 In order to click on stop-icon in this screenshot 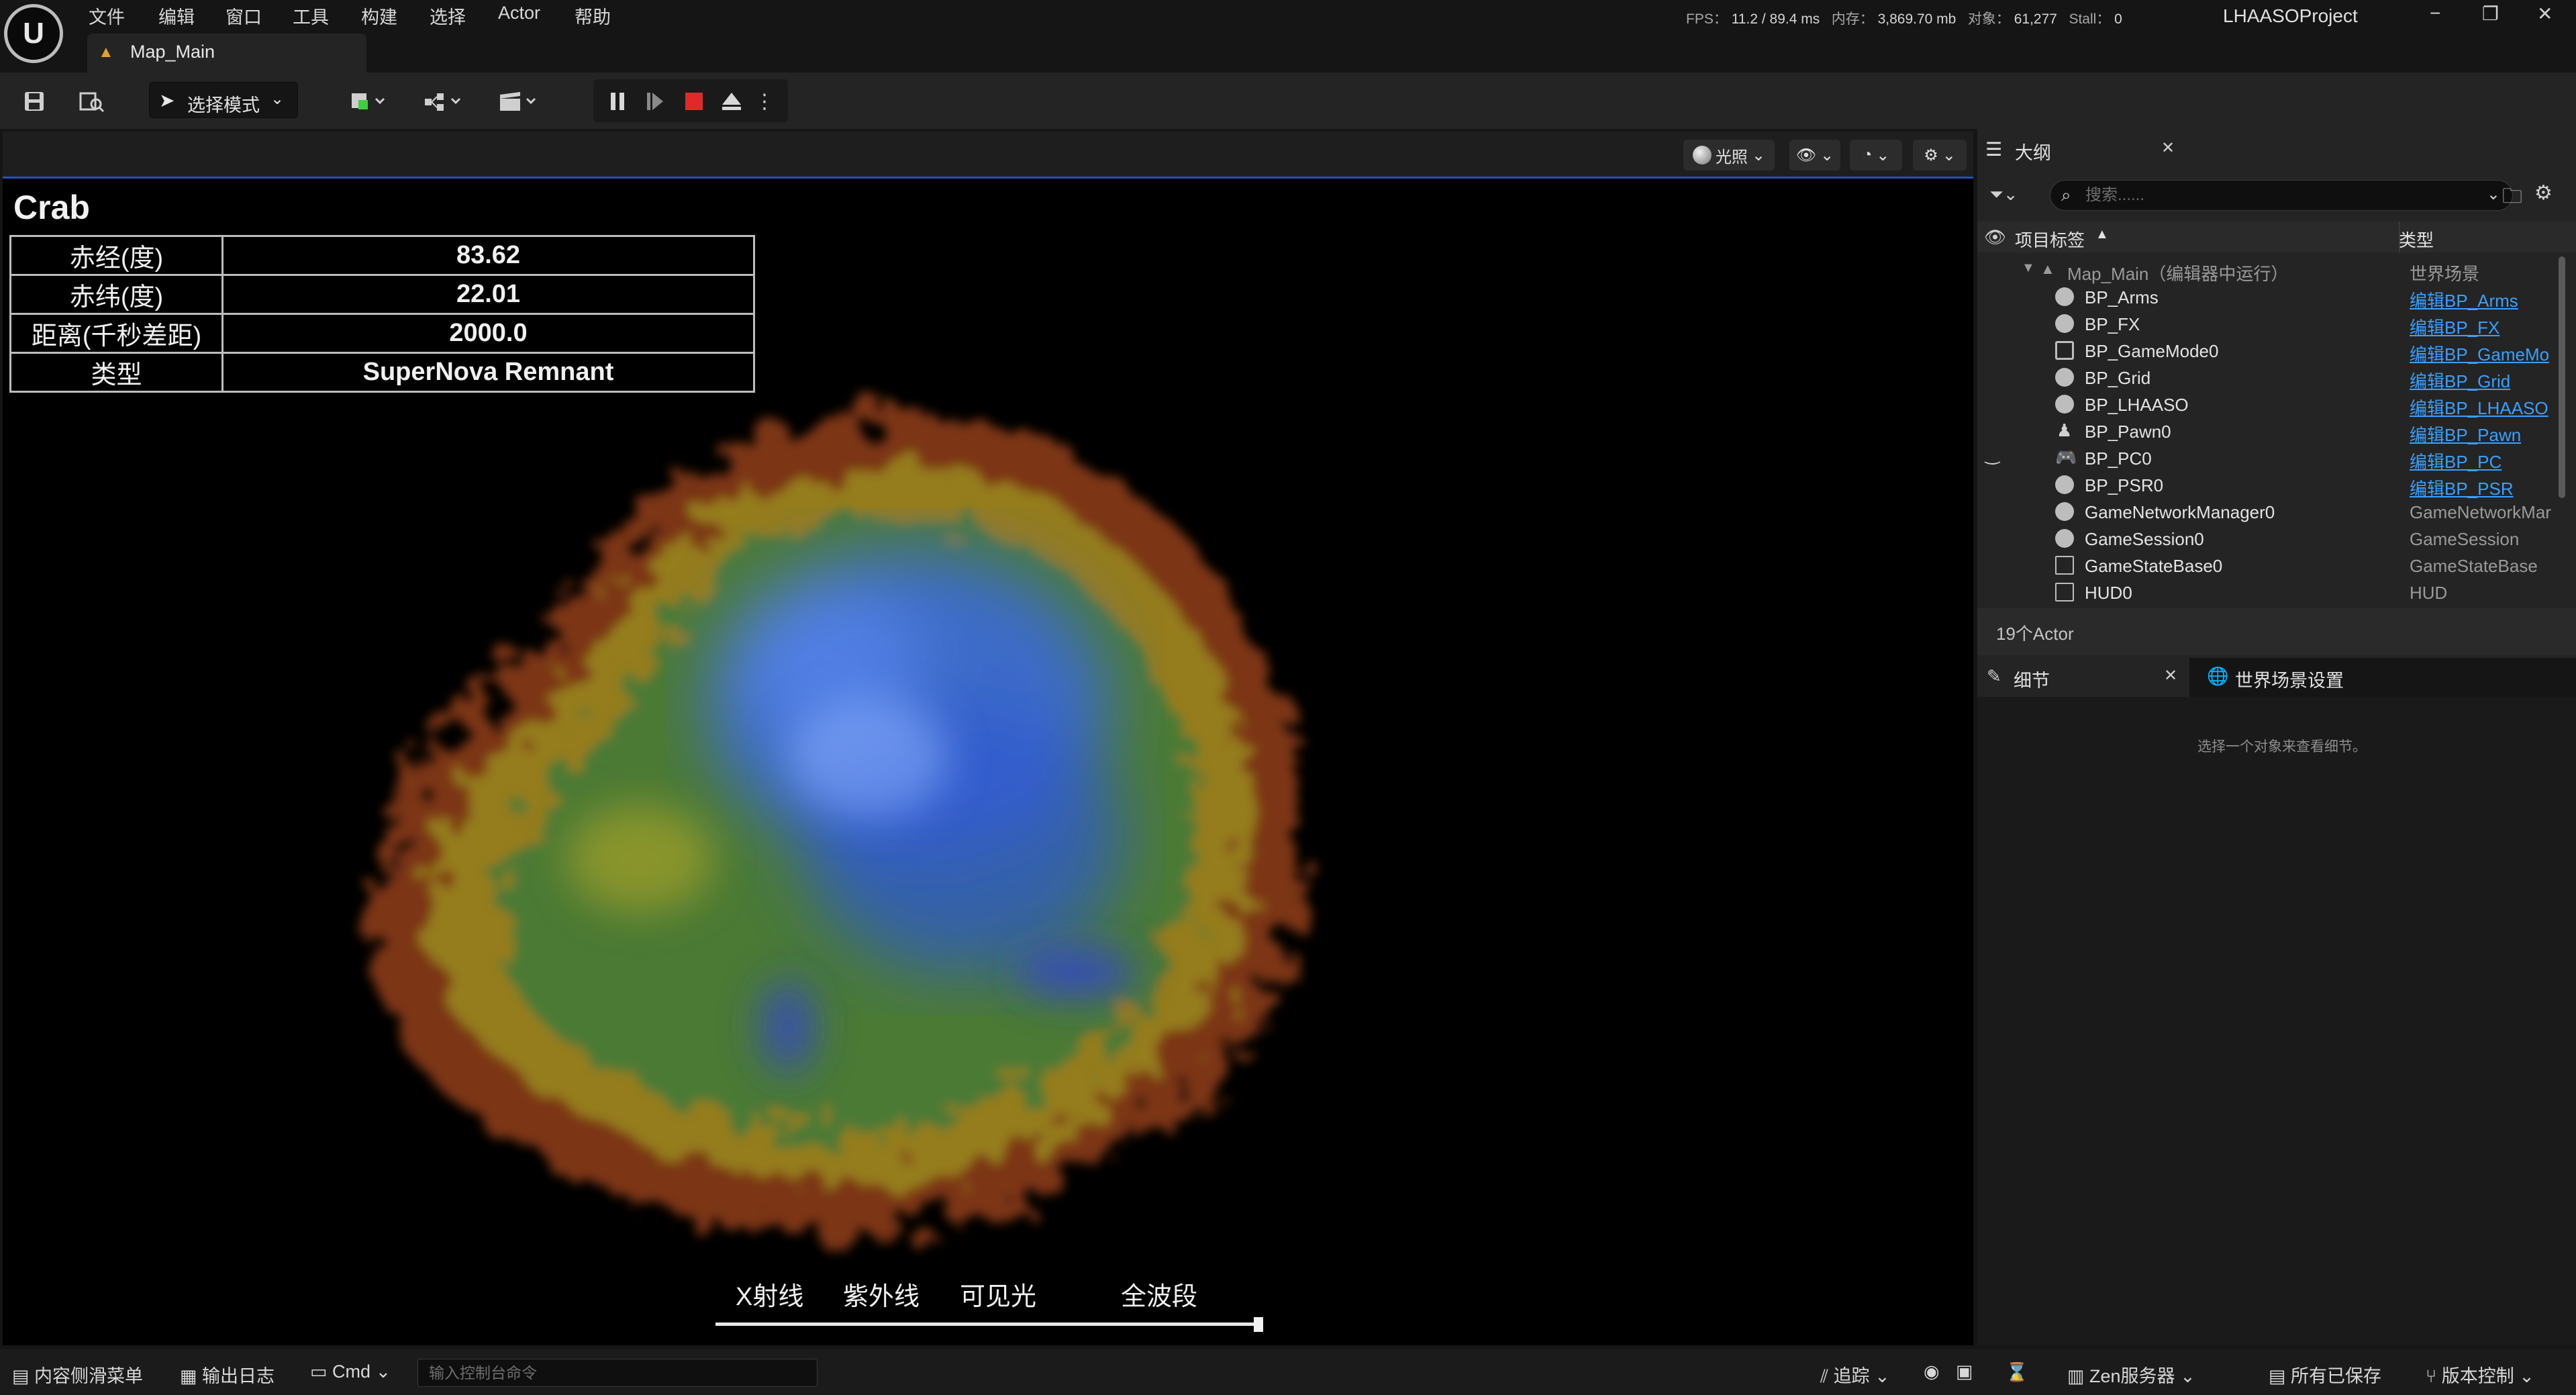, I will do `click(694, 102)`.